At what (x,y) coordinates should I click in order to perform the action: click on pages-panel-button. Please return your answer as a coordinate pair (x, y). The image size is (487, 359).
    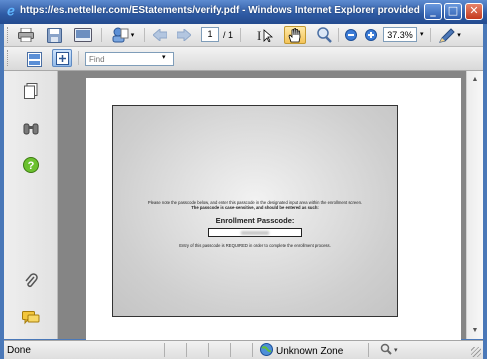
    Looking at the image, I should click on (31, 93).